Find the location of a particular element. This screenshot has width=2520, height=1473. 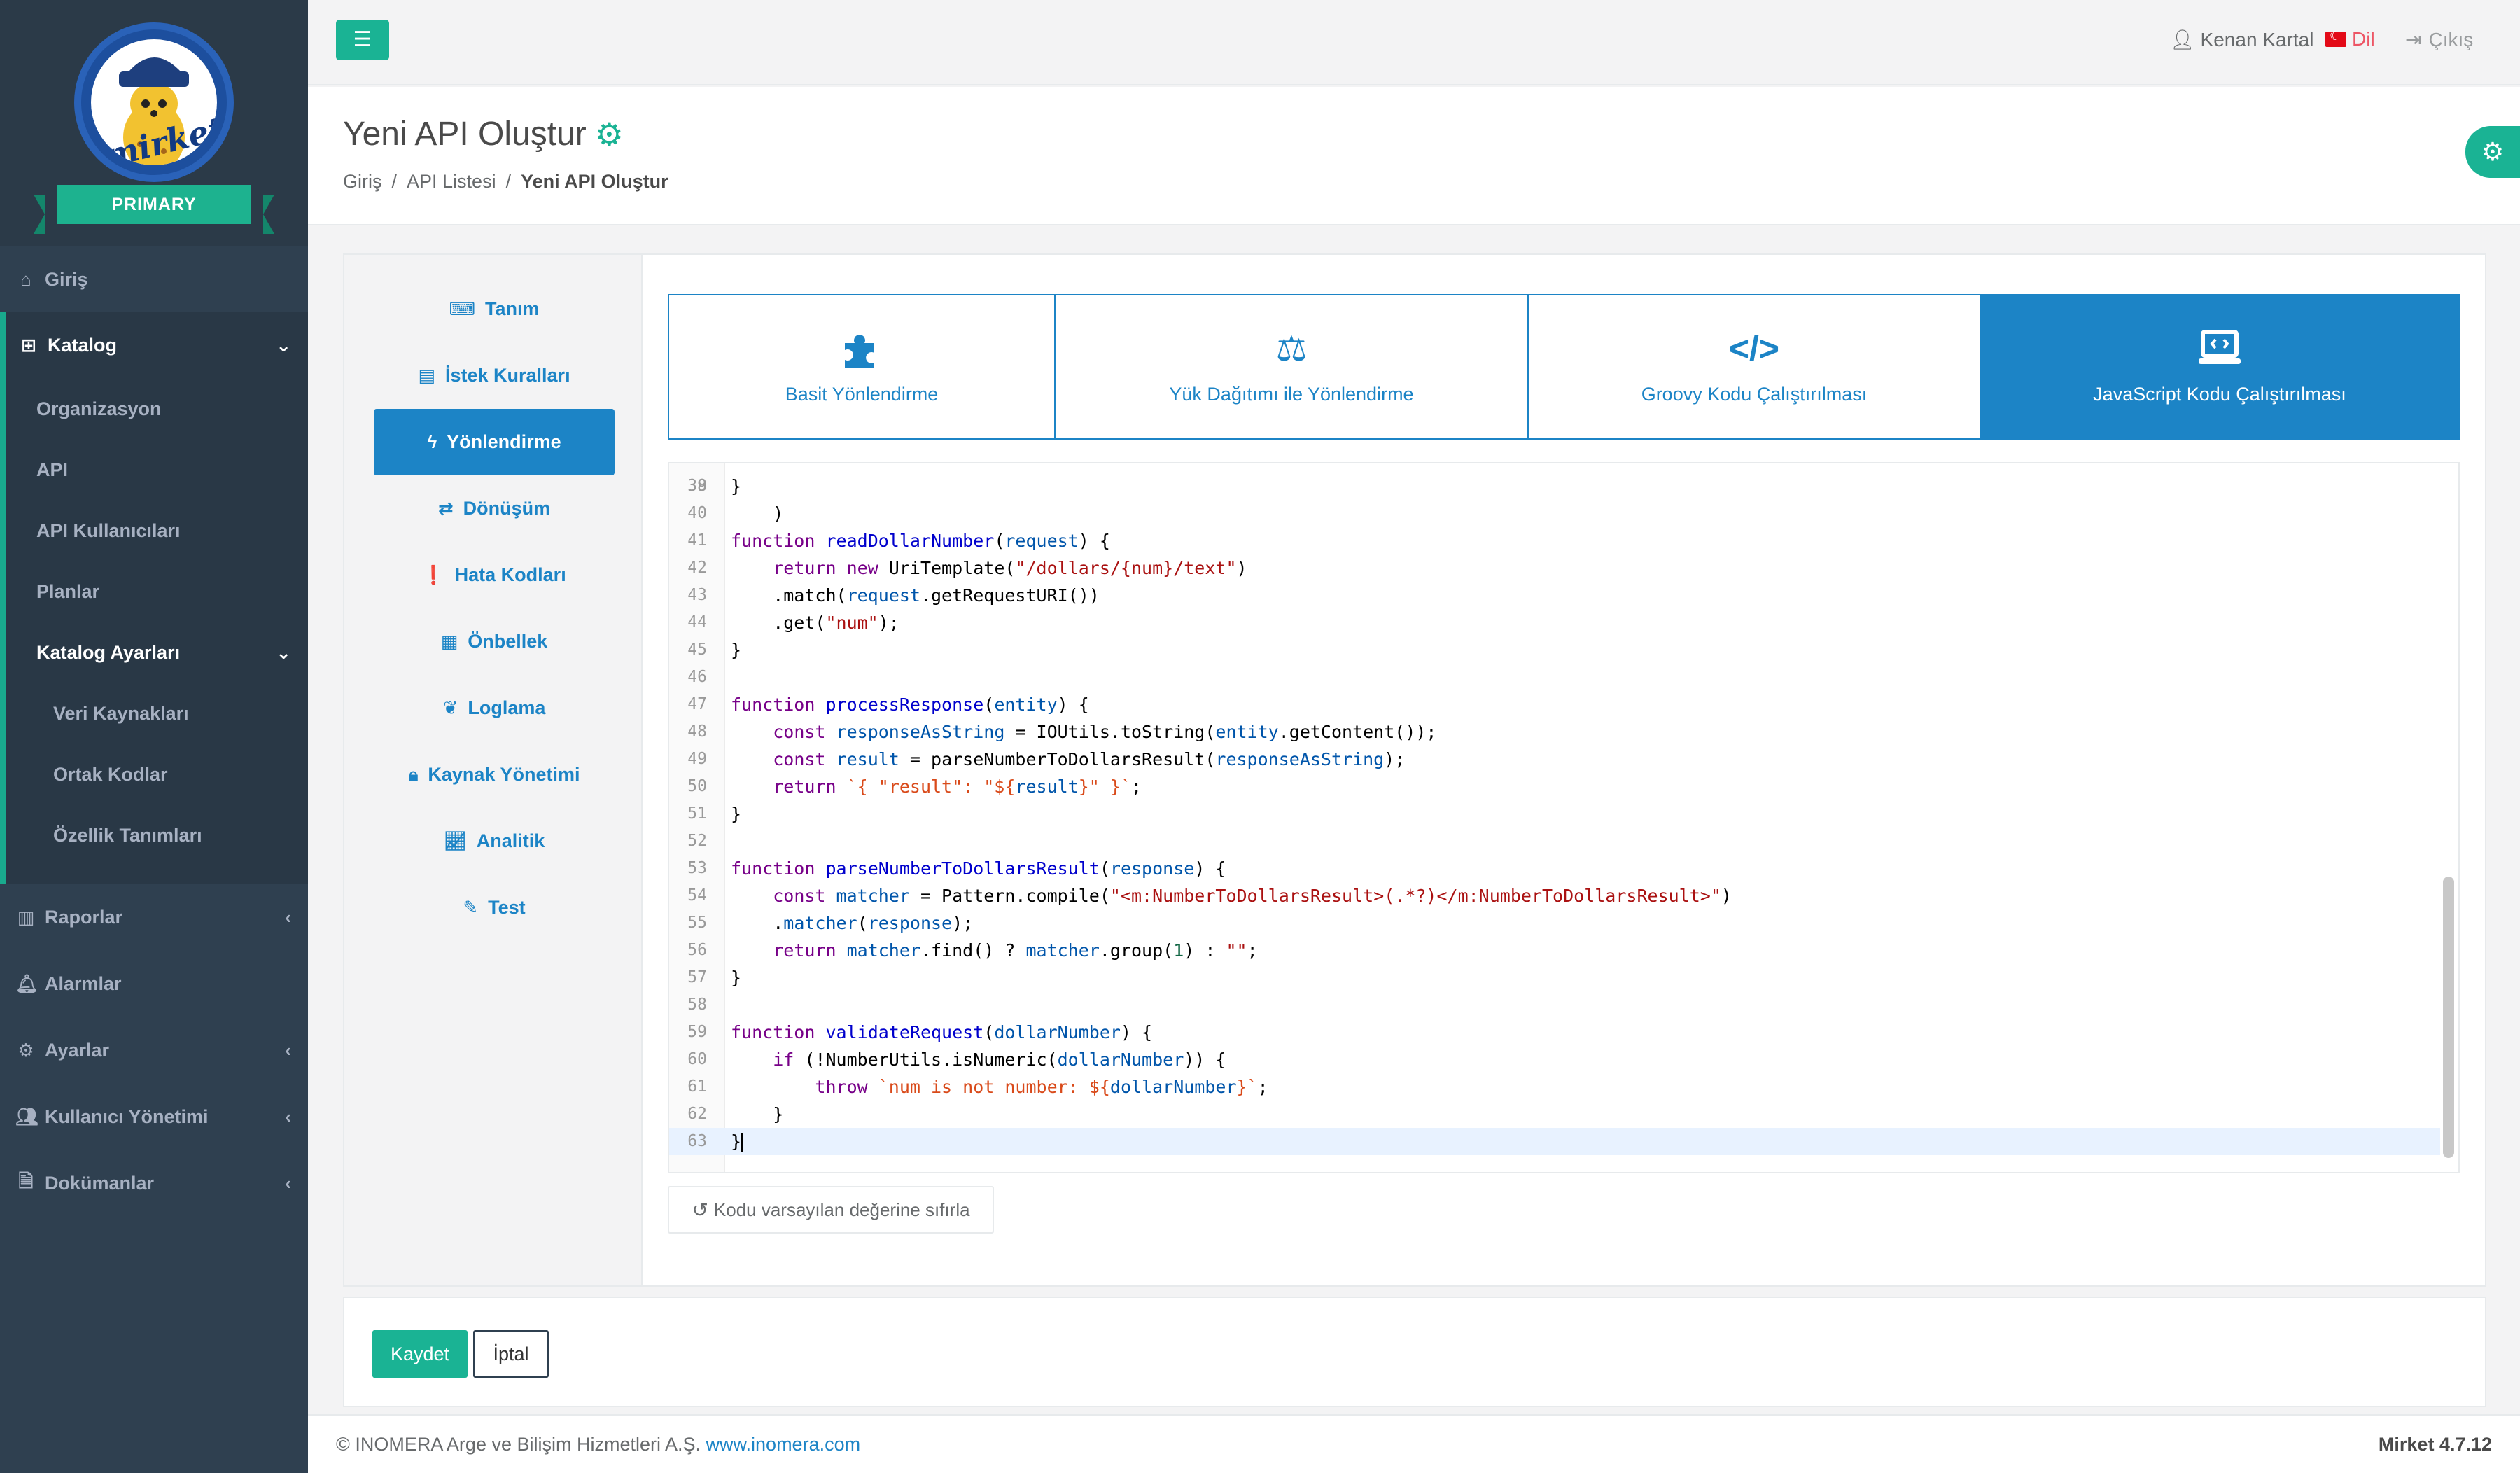

line-number: 39 is located at coordinates (697, 486).